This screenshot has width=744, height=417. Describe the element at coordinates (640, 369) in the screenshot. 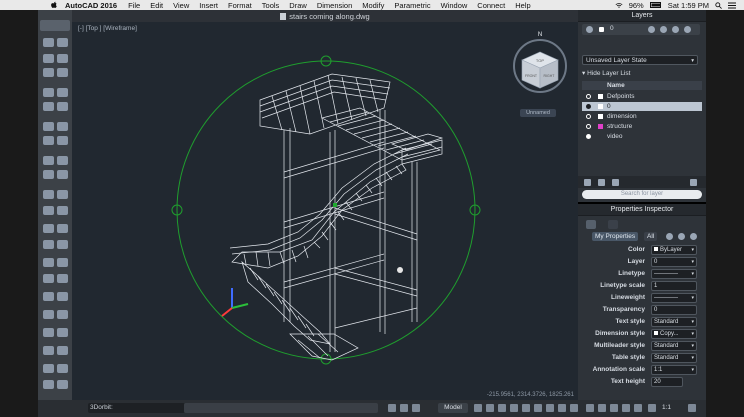

I see `prop-annotation-scale: Annotation scale 1:1 ▾` at that location.